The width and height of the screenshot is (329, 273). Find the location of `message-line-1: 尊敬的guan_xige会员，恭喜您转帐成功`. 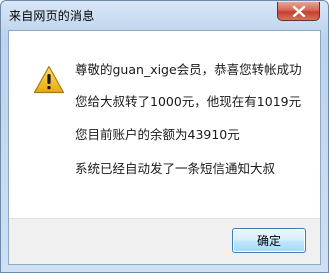

message-line-1: 尊敬的guan_xige会员，恭喜您转帐成功 is located at coordinates (188, 69).